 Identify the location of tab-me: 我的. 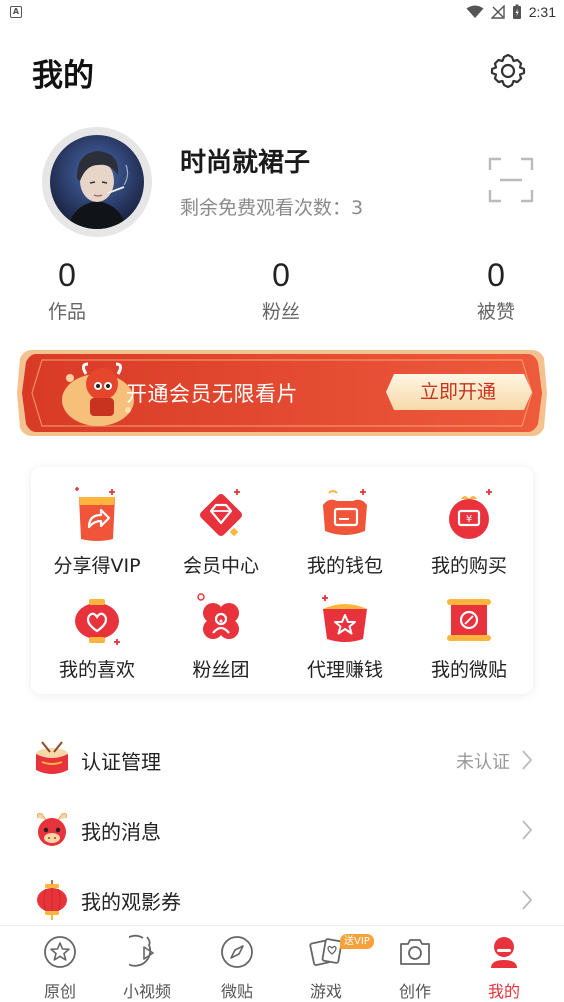
(504, 964).